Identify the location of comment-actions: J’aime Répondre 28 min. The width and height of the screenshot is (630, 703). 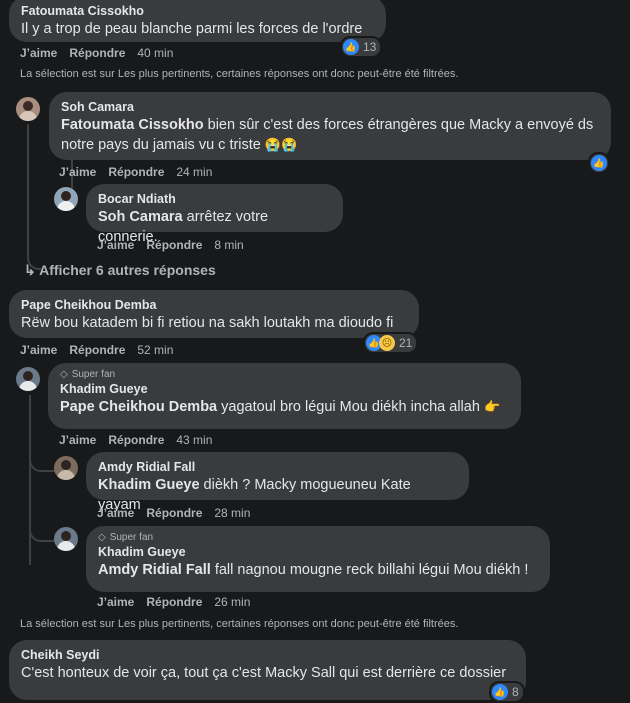
(173, 513).